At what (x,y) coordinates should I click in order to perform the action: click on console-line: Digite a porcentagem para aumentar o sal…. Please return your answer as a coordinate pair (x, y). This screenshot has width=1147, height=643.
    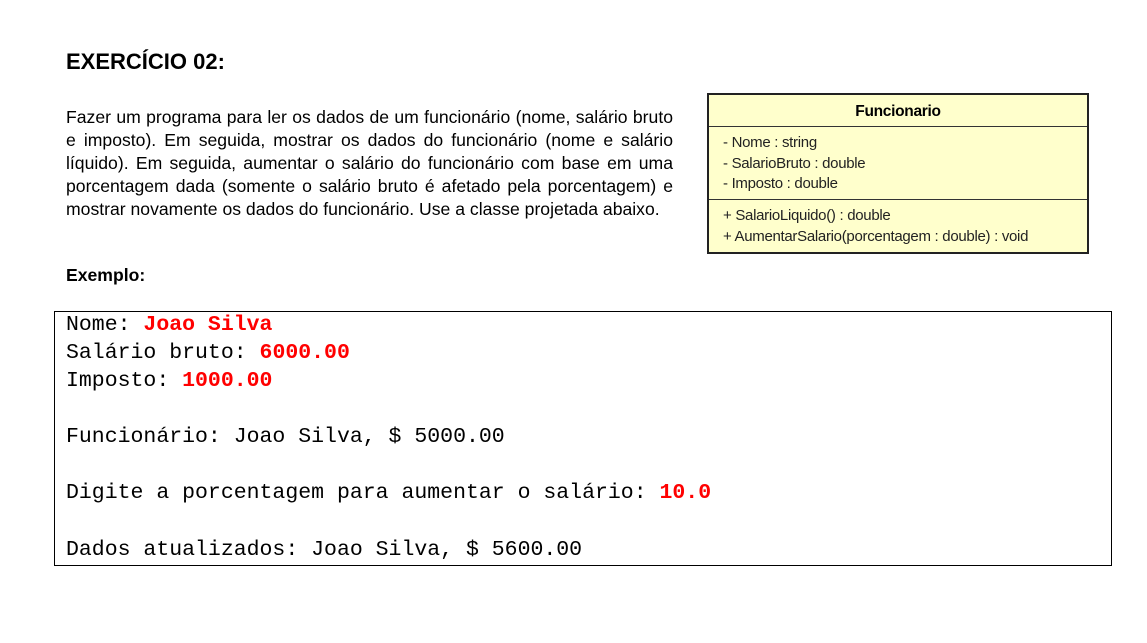
    Looking at the image, I should click on (388, 493).